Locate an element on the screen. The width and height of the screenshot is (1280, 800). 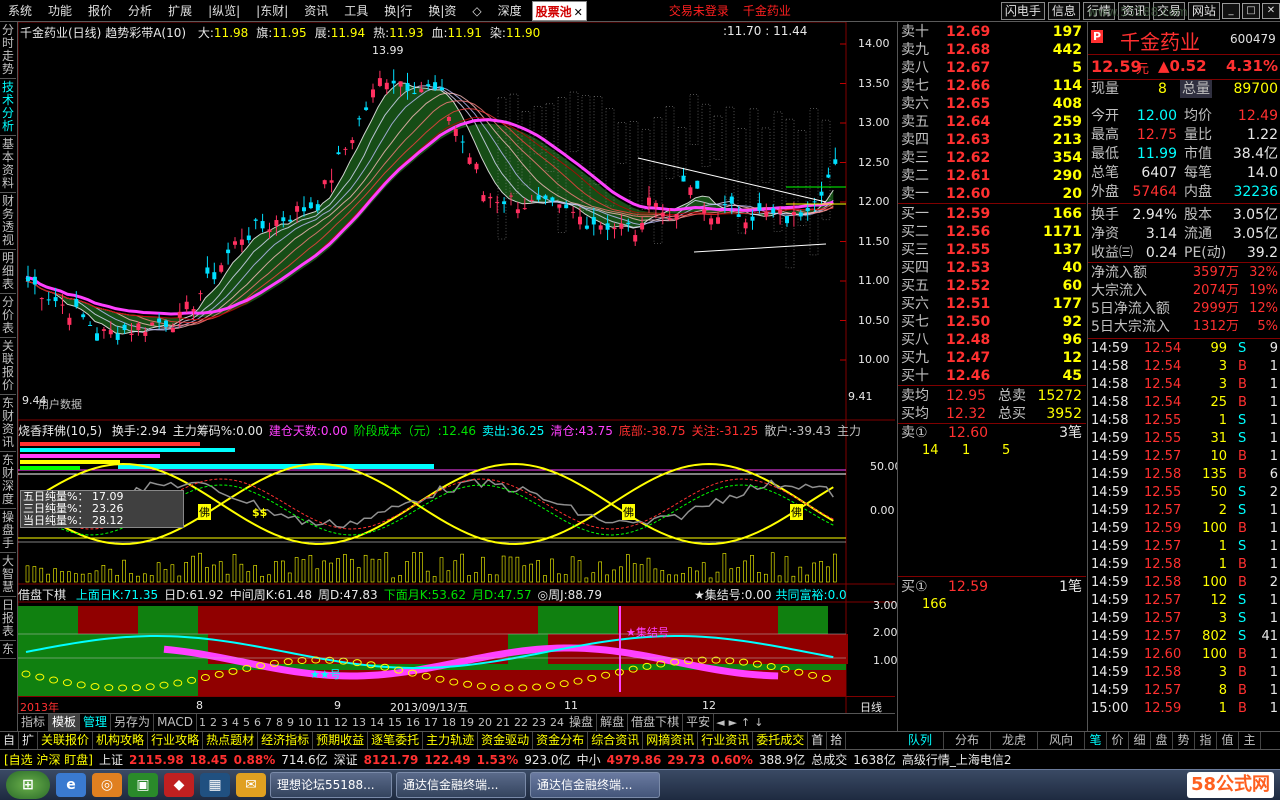
menu-item-5: |纵览| is located at coordinates (224, 11).